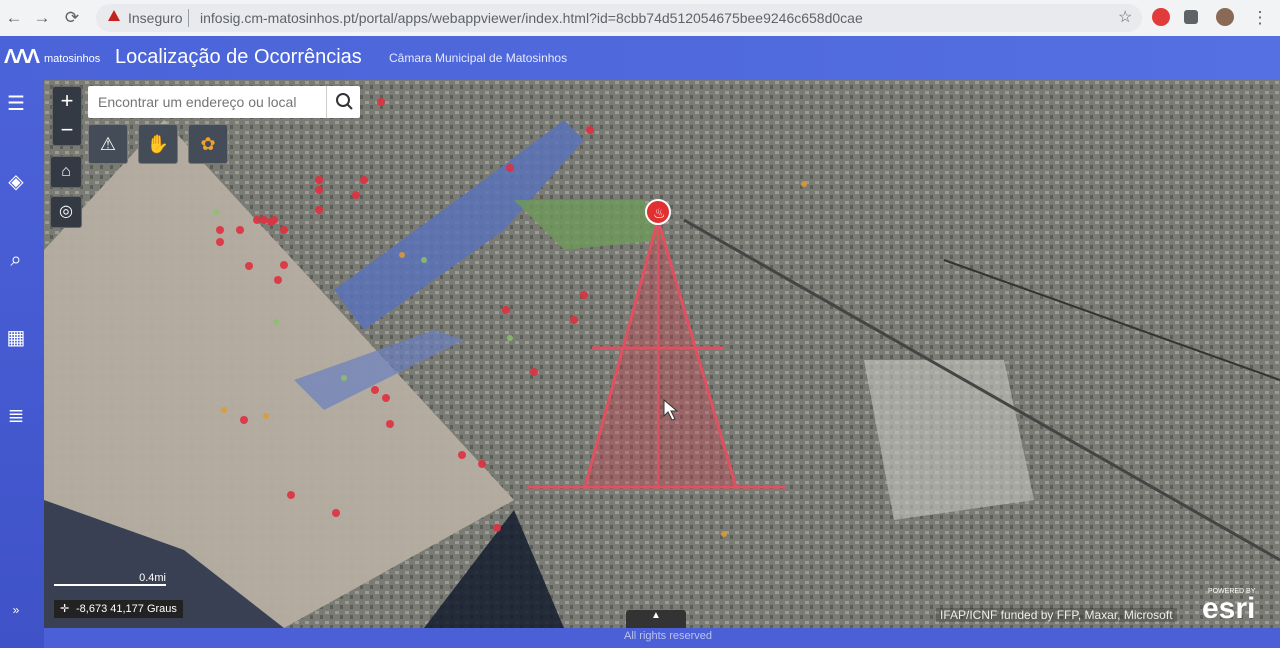 This screenshot has width=1280, height=648. I want to click on zoom-control: + −, so click(67, 116).